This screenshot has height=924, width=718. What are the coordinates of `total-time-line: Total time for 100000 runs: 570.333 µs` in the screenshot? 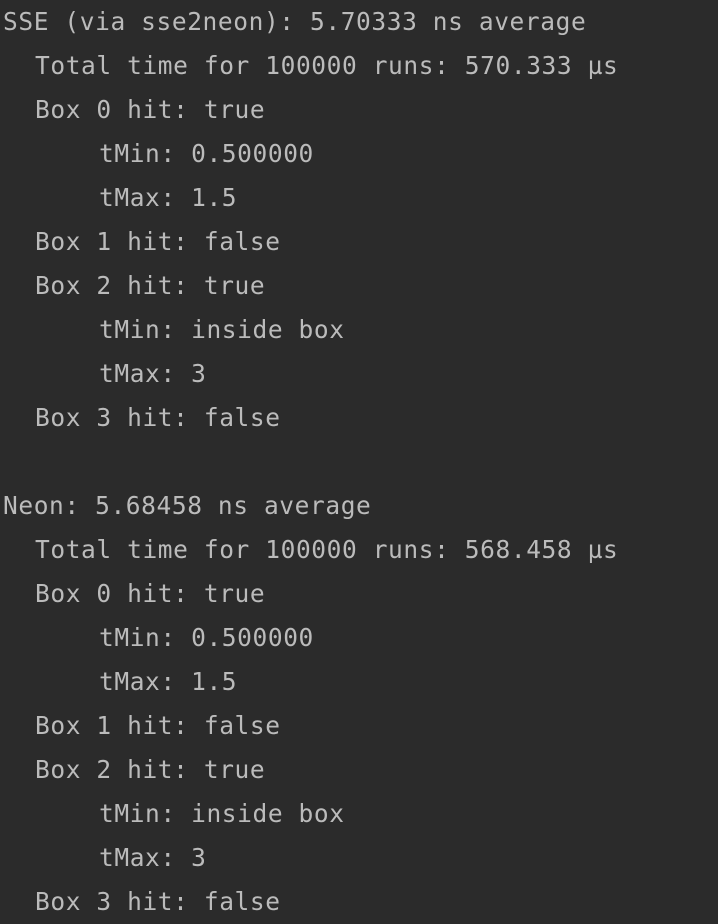 It's located at (327, 65).